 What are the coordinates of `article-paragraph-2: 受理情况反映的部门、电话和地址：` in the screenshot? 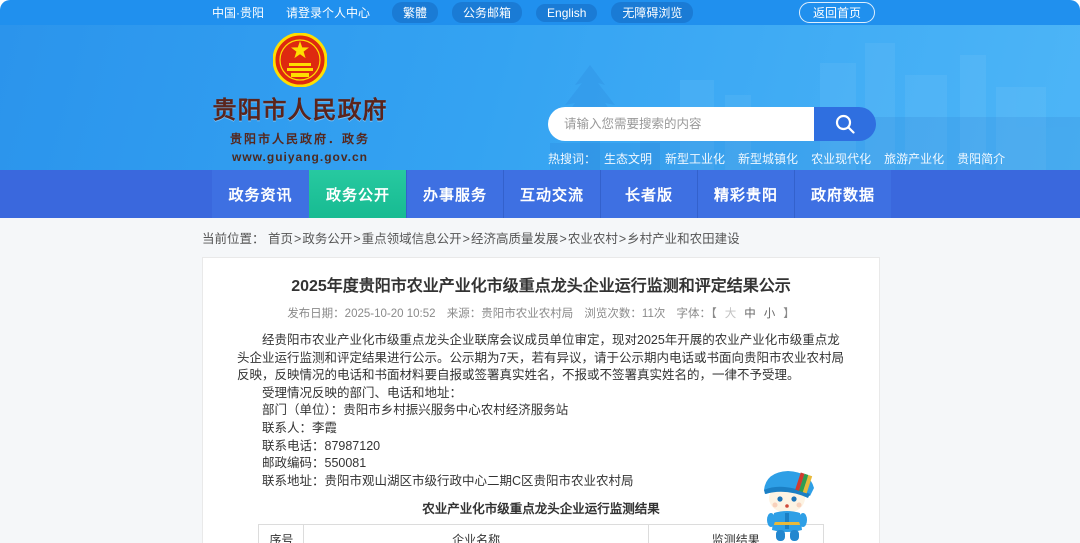 It's located at (362, 392).